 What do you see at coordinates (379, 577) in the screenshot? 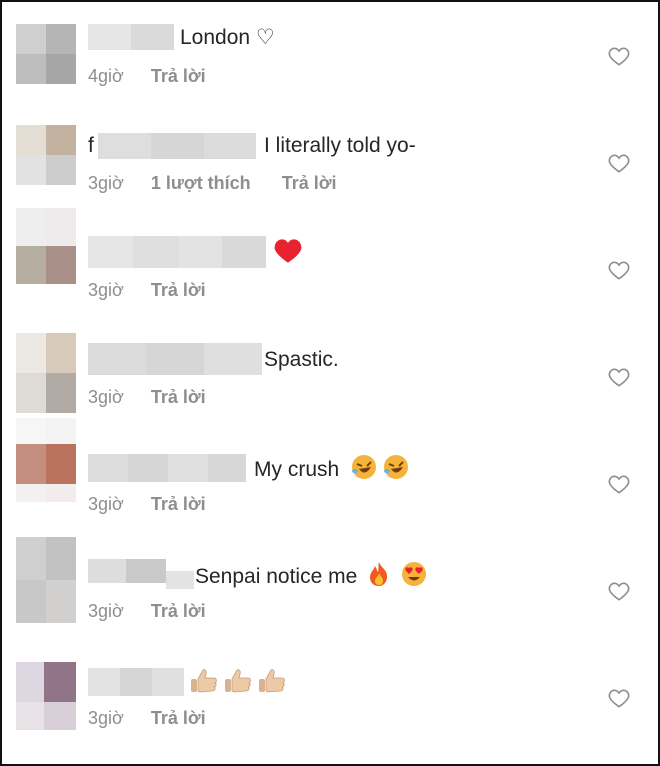
I see `fire-emoji` at bounding box center [379, 577].